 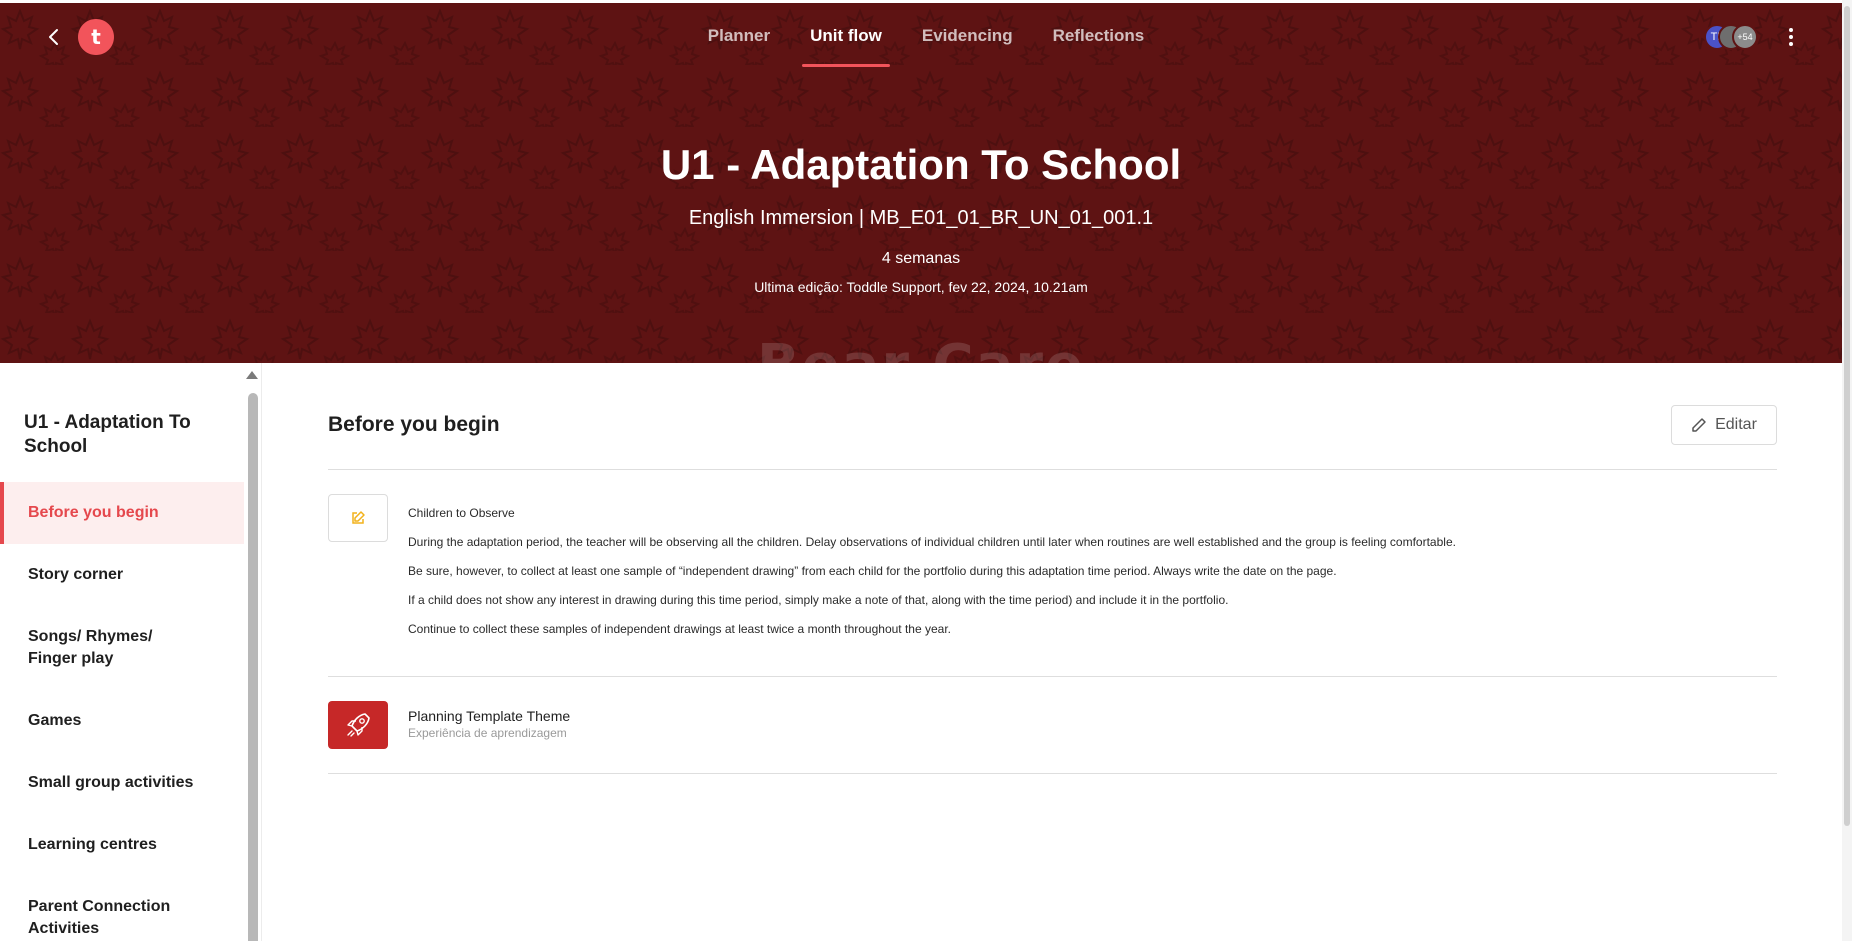 What do you see at coordinates (921, 258) in the screenshot?
I see `unit-duration: 4 semanas` at bounding box center [921, 258].